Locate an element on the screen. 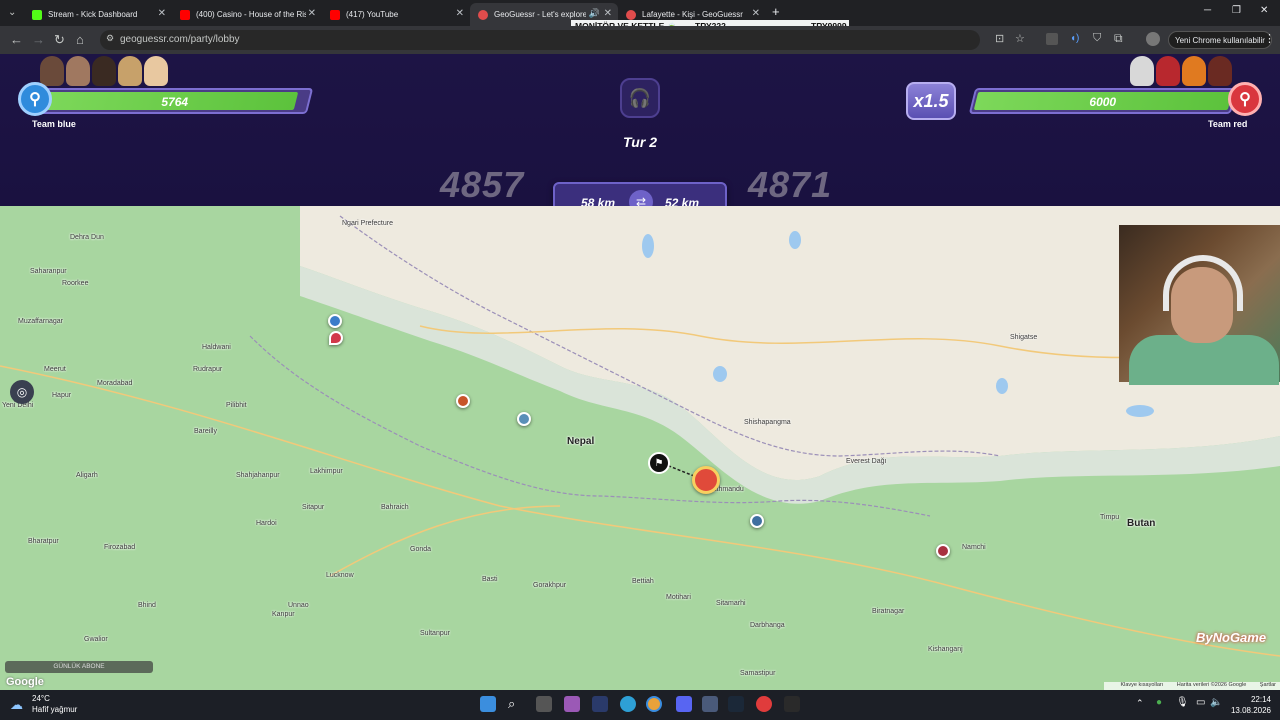 This screenshot has height=720, width=1280. extension-badge-icon is located at coordinates (1052, 39).